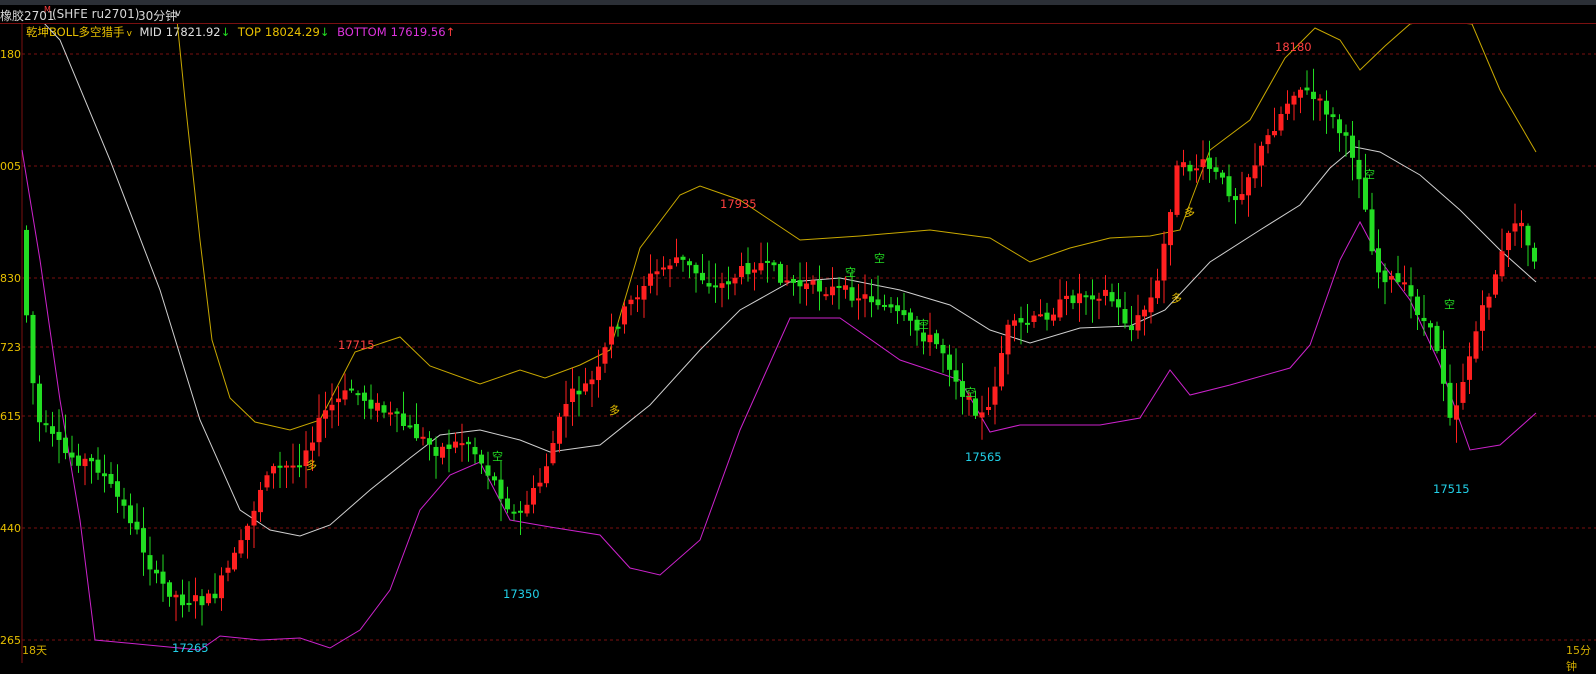  I want to click on right-corner-label: 15分钟, so click(1578, 658).